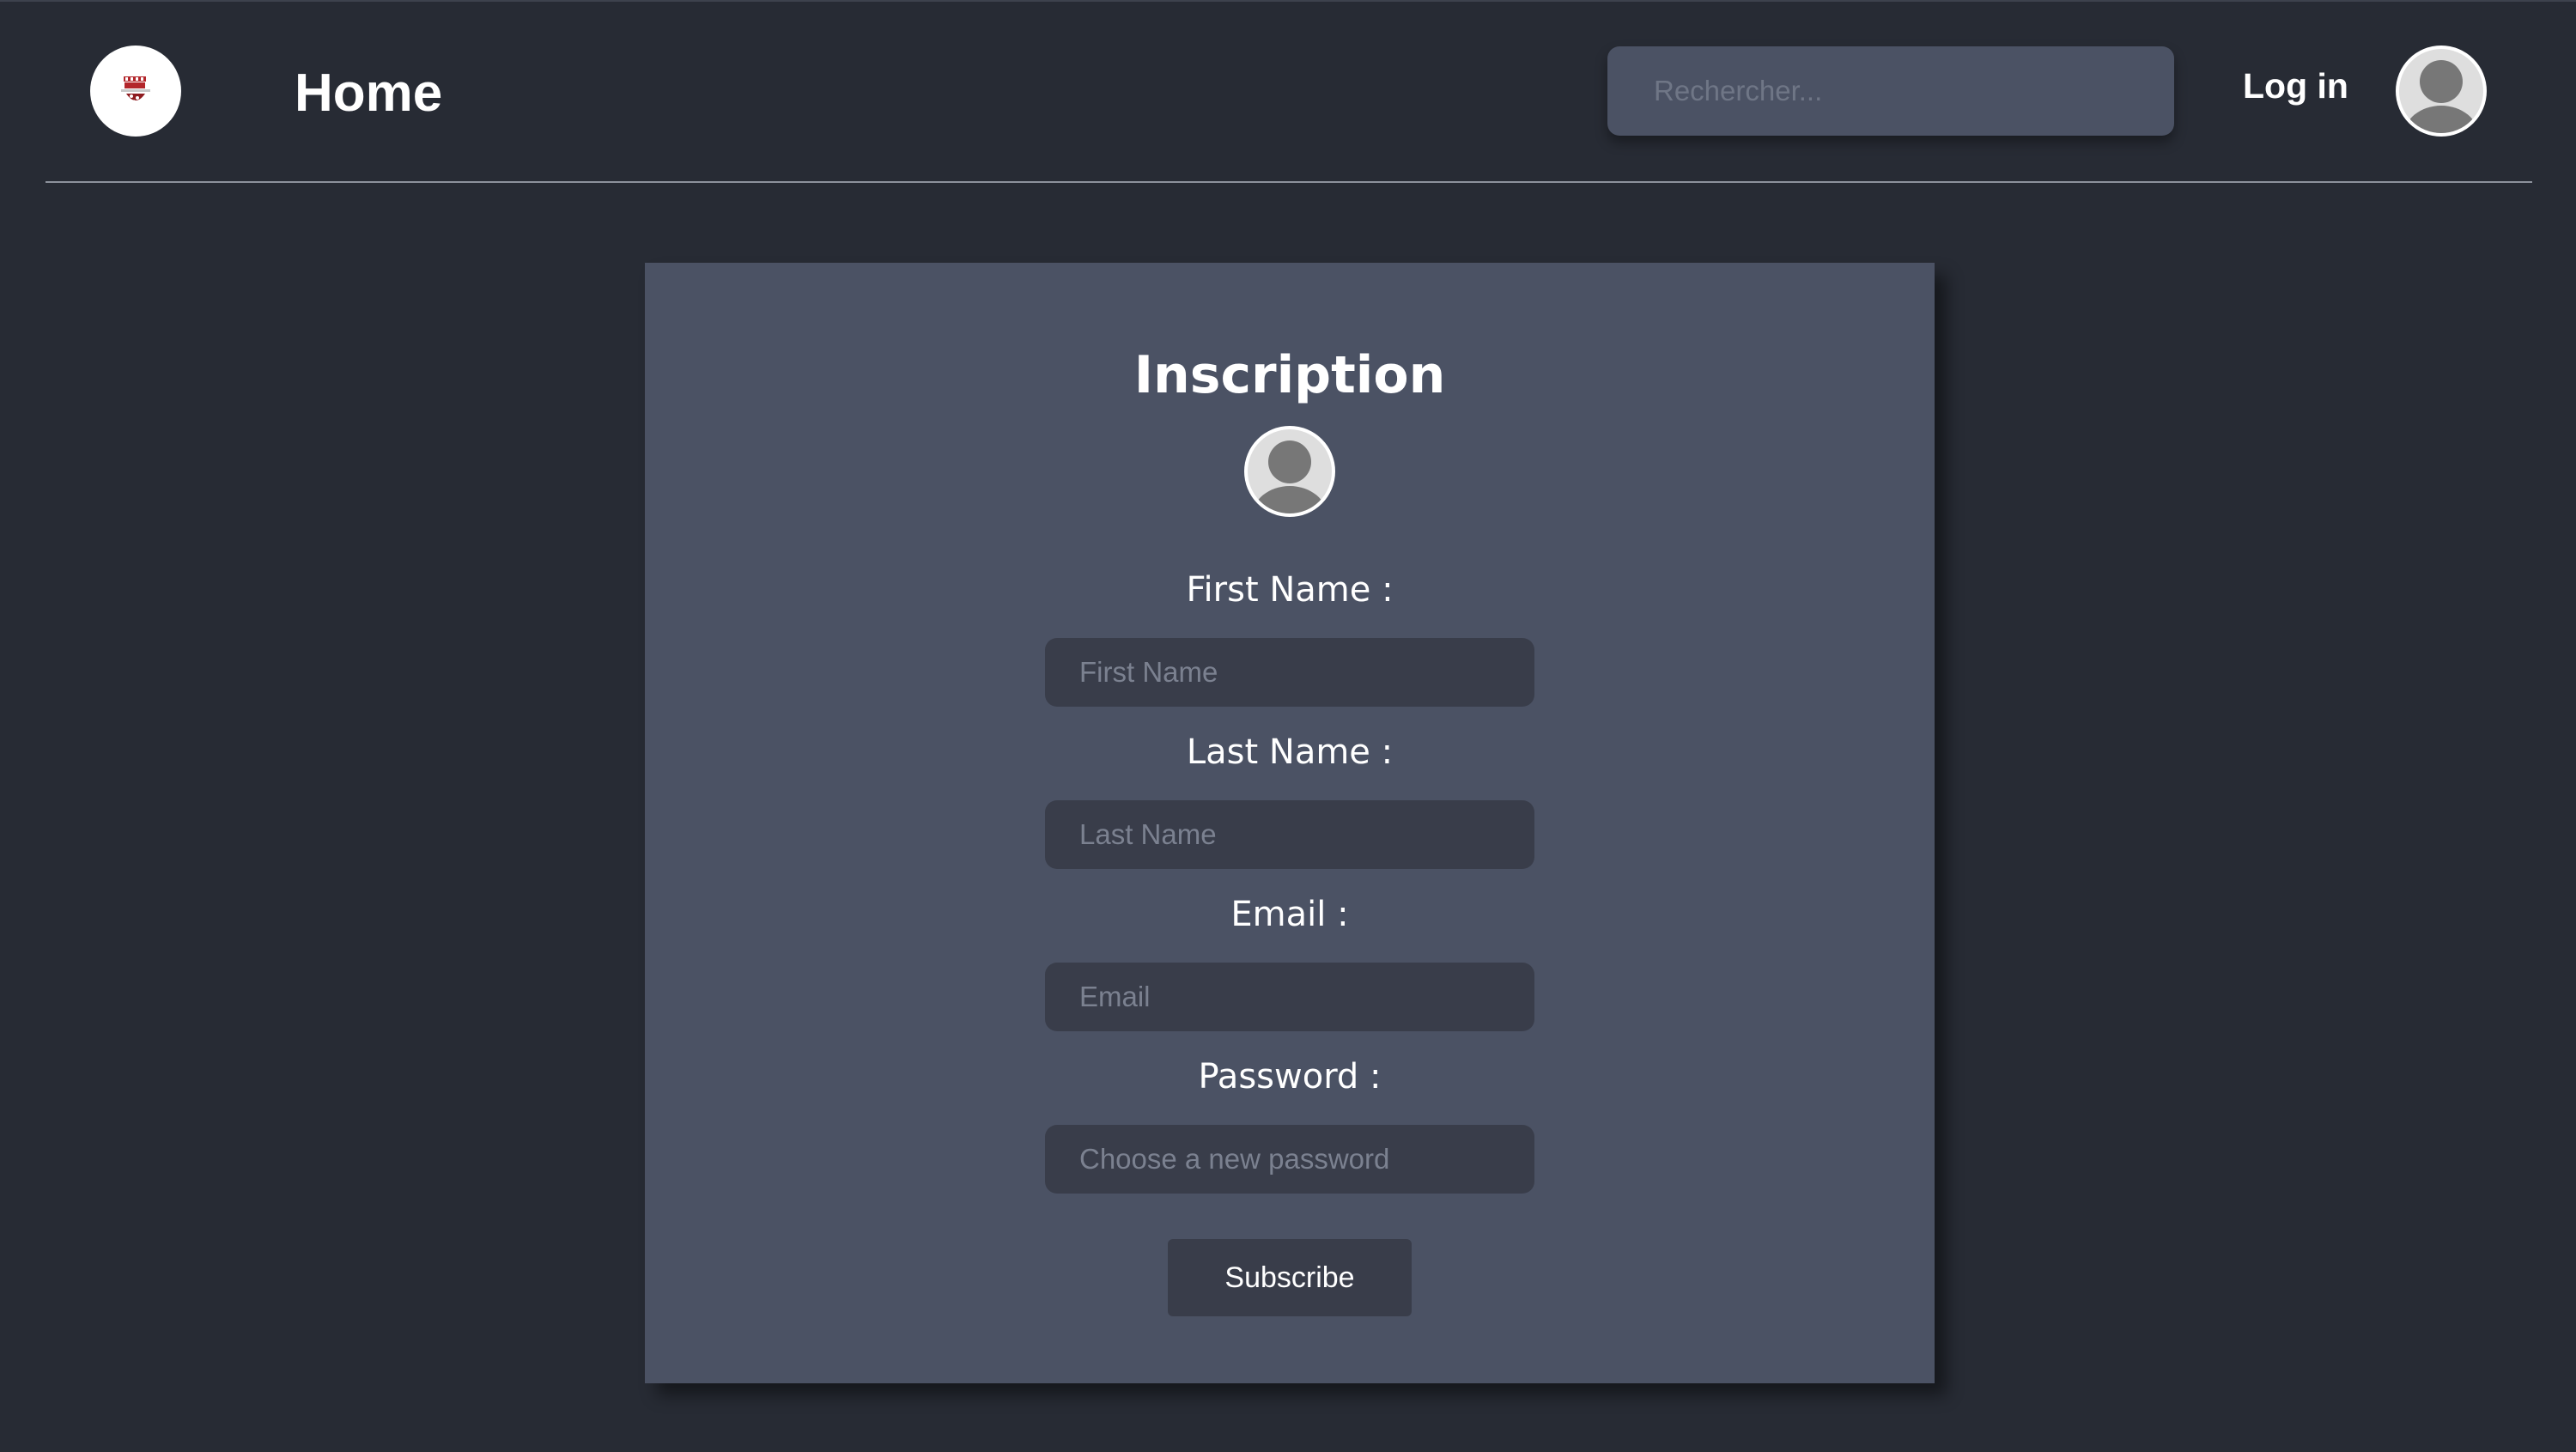  Describe the element at coordinates (1290, 752) in the screenshot. I see `last-name-label: Last Name :` at that location.